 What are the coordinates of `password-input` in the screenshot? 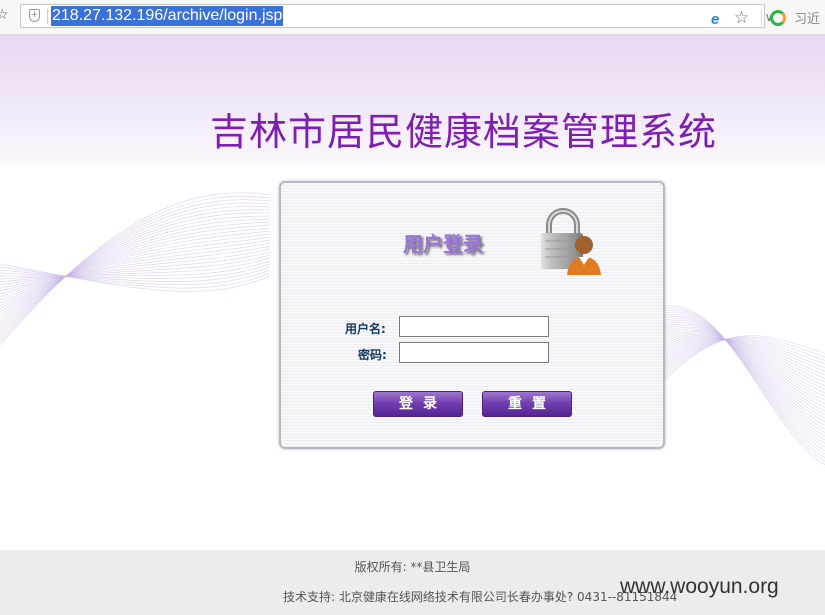 It's located at (474, 352).